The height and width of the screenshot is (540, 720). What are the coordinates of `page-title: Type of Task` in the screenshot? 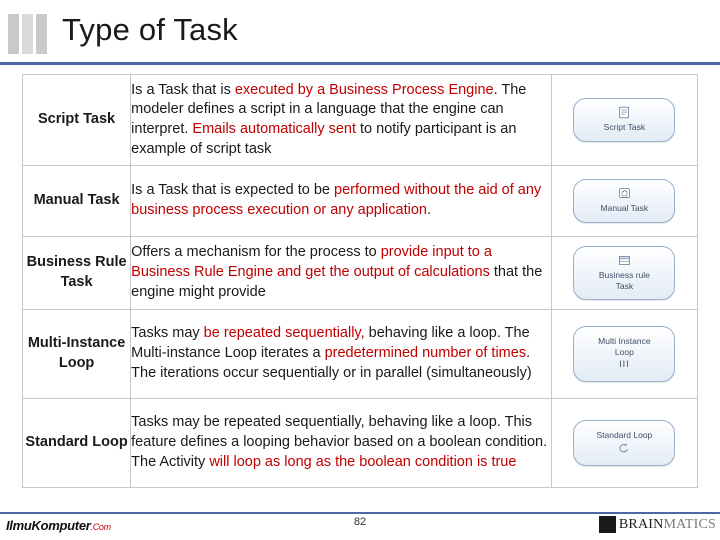 It's located at (150, 29).